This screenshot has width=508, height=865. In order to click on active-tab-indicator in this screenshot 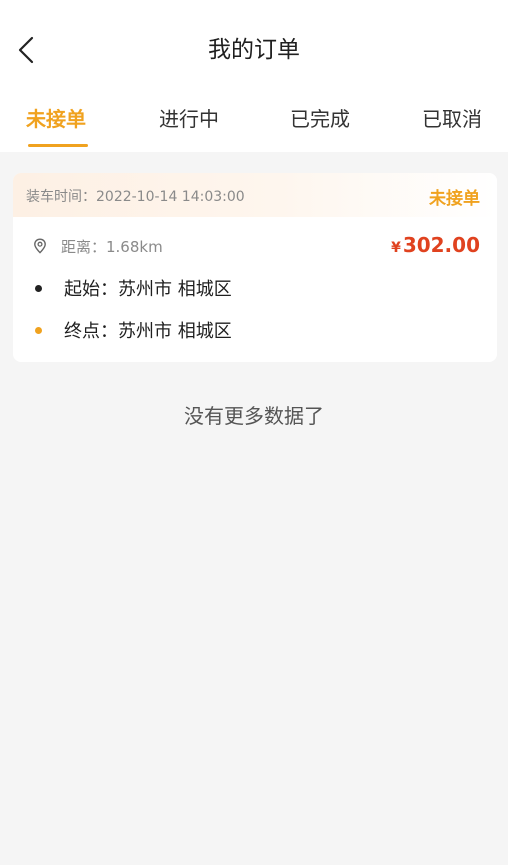, I will do `click(58, 145)`.